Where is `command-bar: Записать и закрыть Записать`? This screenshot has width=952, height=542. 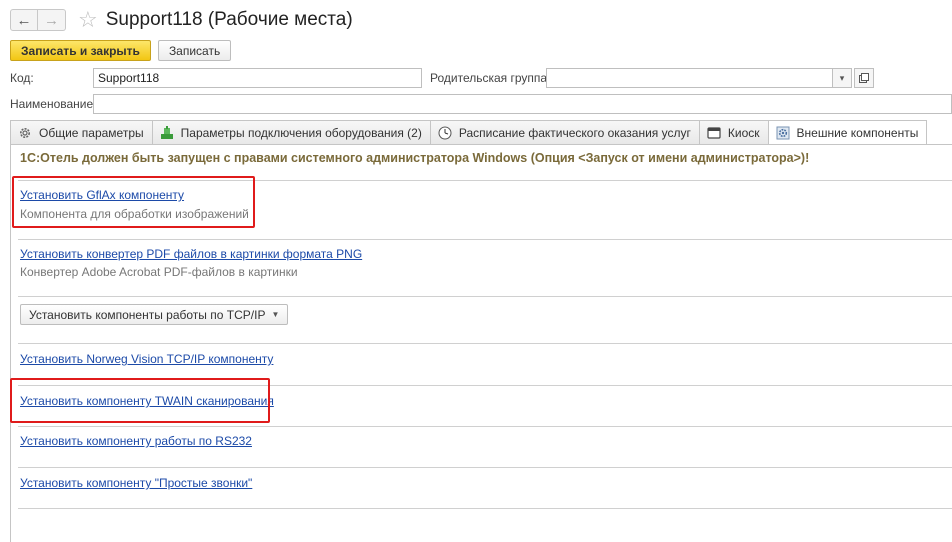
command-bar: Записать и закрыть Записать is located at coordinates (121, 50).